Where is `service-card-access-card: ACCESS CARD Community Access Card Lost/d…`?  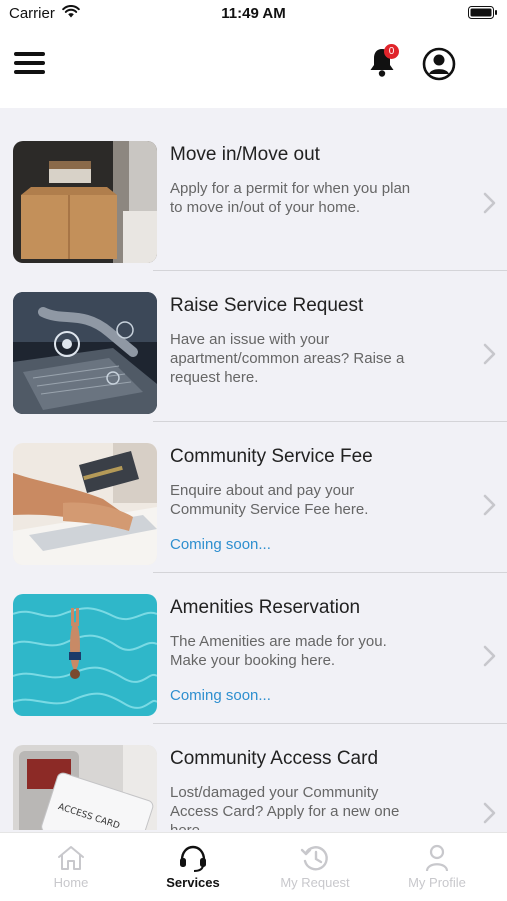
service-card-access-card: ACCESS CARD Community Access Card Lost/d… is located at coordinates (253, 778).